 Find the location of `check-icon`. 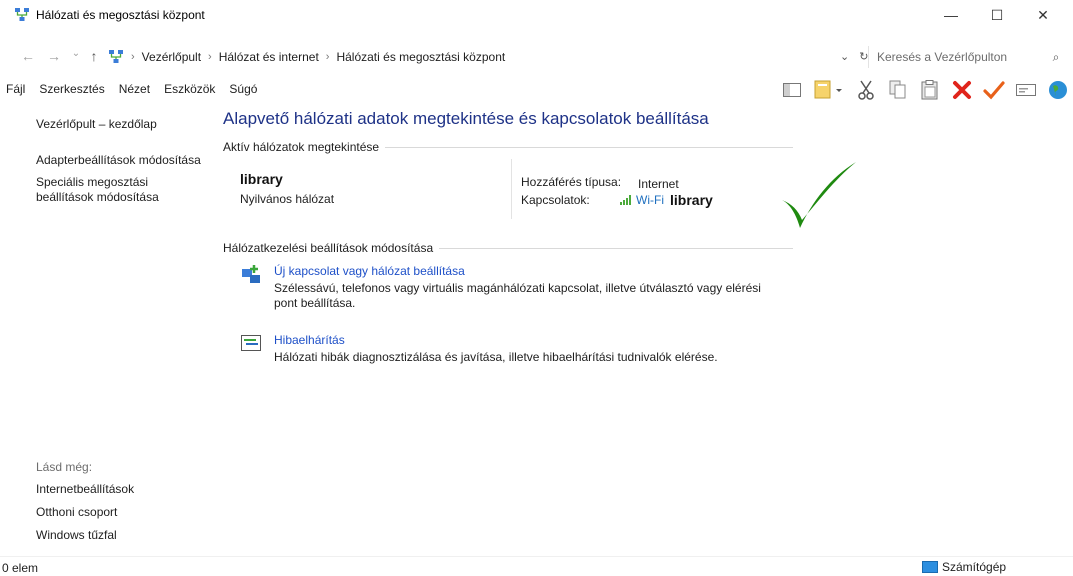

check-icon is located at coordinates (994, 90).